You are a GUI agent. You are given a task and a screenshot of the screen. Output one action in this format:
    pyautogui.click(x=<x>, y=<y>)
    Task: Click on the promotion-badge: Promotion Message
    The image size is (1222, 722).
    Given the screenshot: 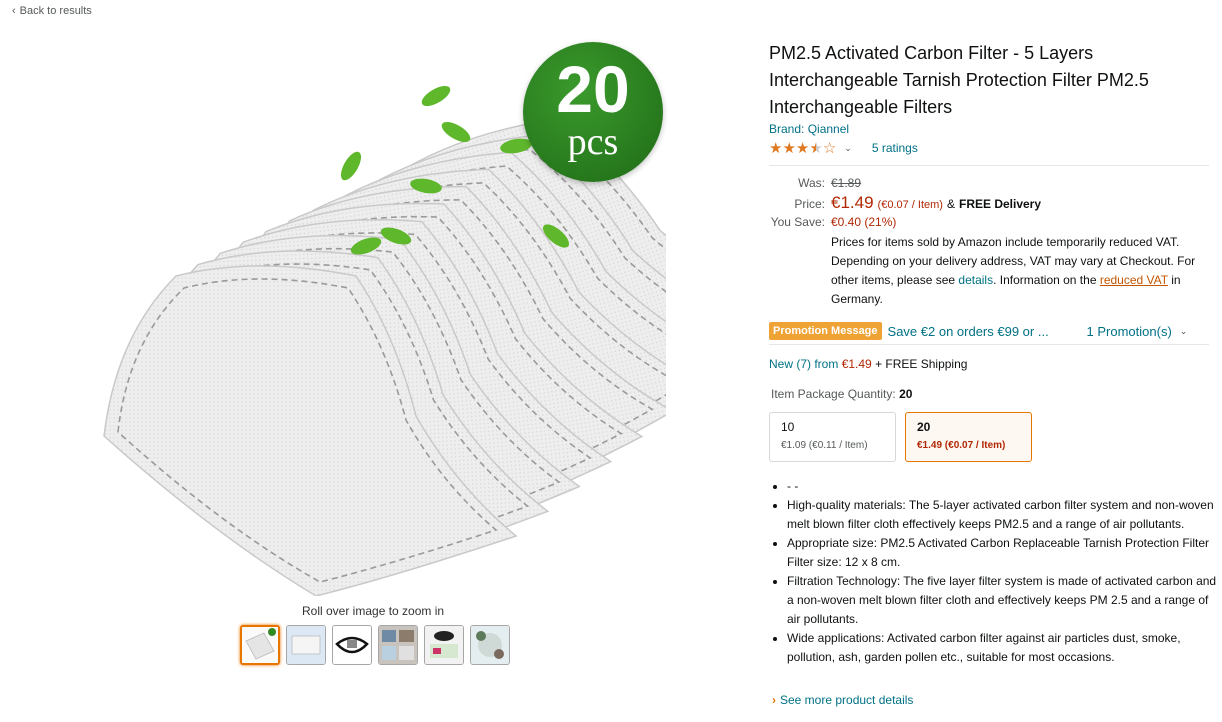 What is the action you would take?
    pyautogui.click(x=825, y=331)
    